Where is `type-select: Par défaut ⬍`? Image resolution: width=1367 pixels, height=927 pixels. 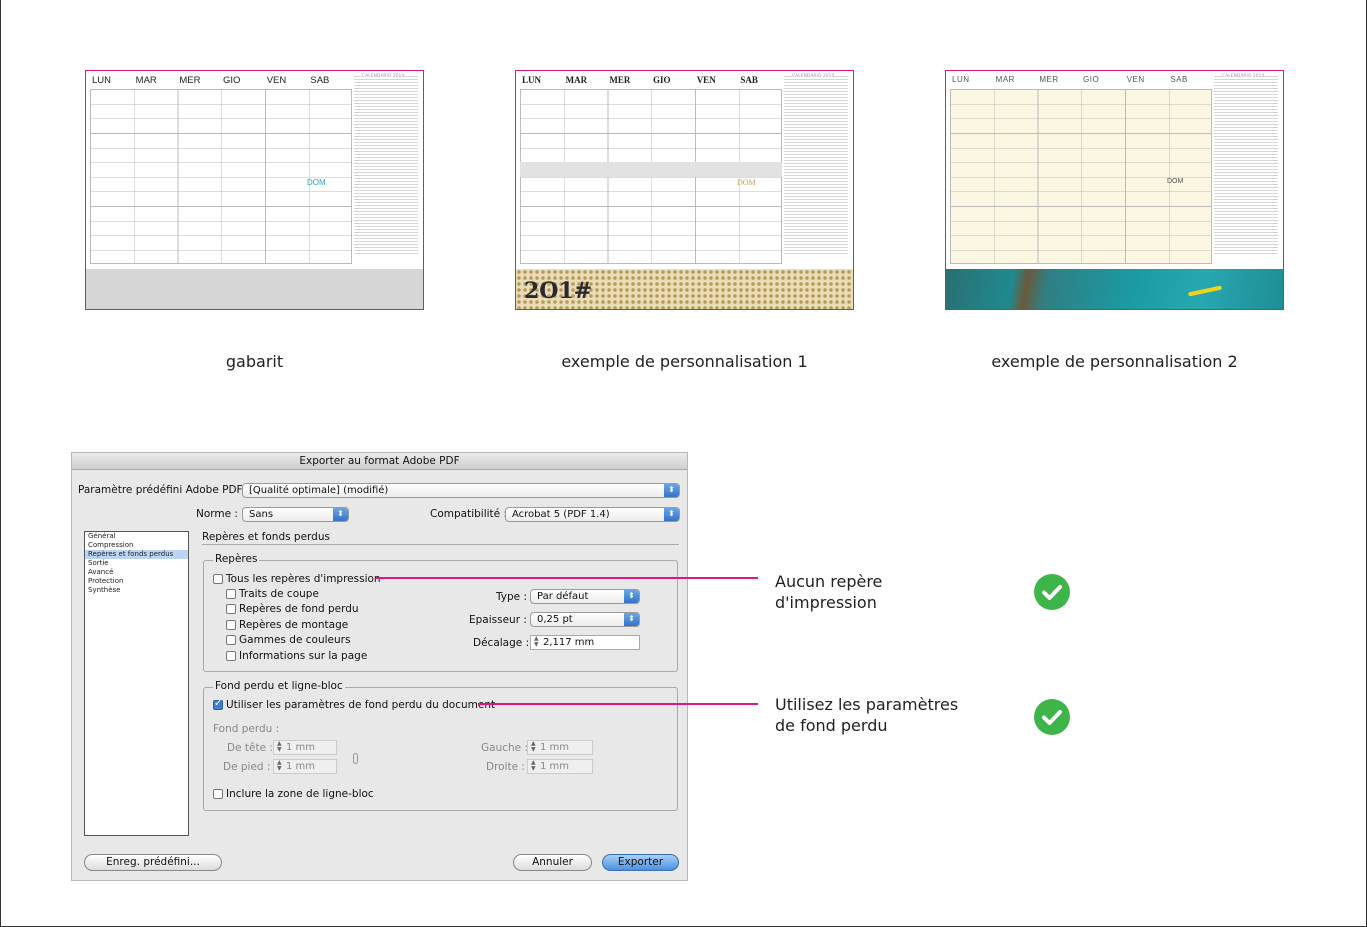 type-select: Par défaut ⬍ is located at coordinates (585, 596).